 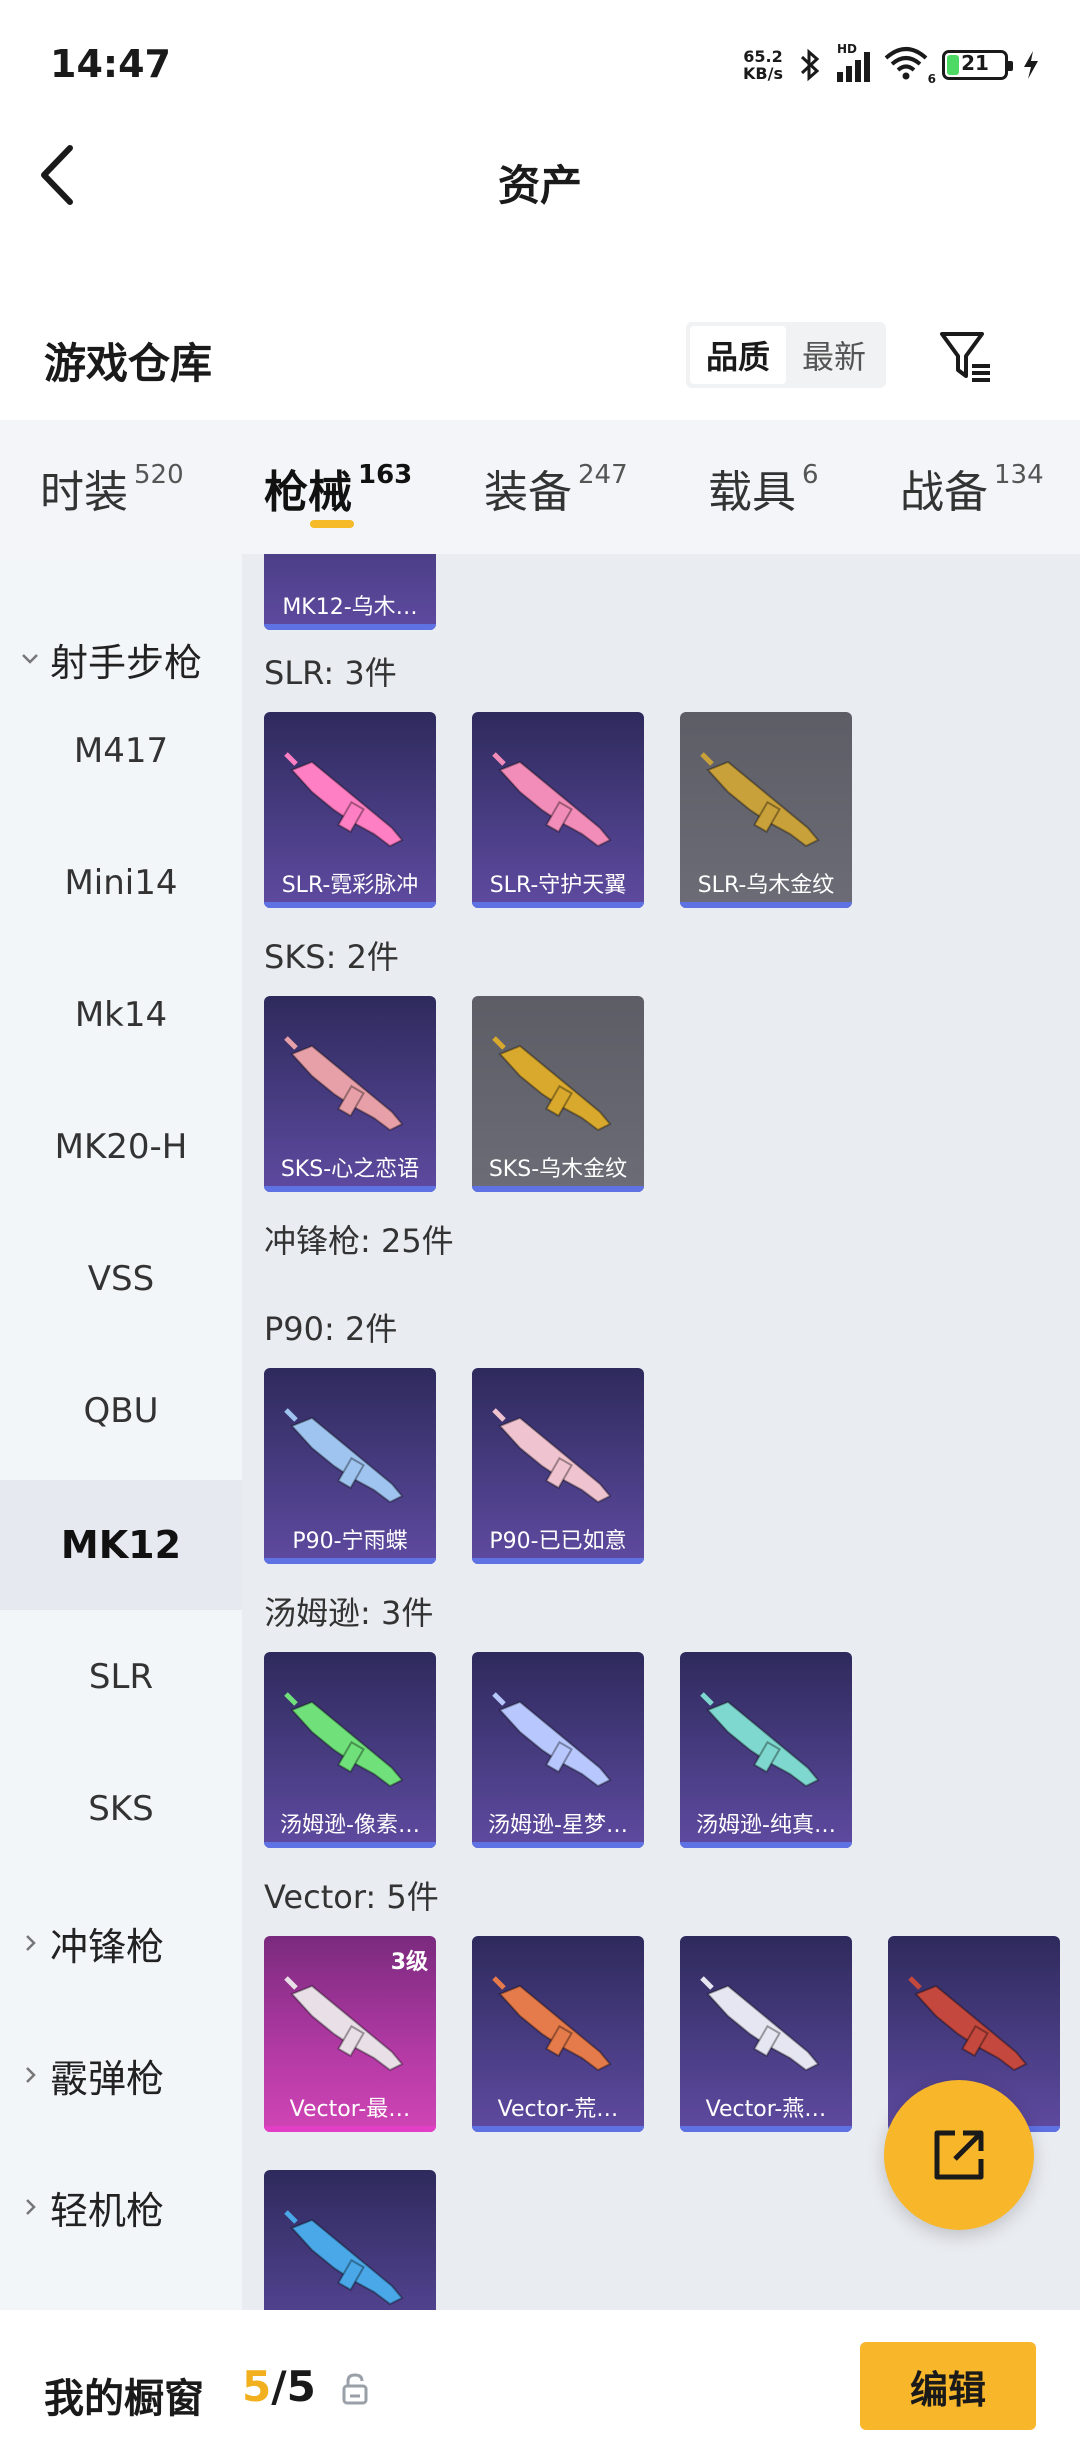 I want to click on filter-icon, so click(x=965, y=357).